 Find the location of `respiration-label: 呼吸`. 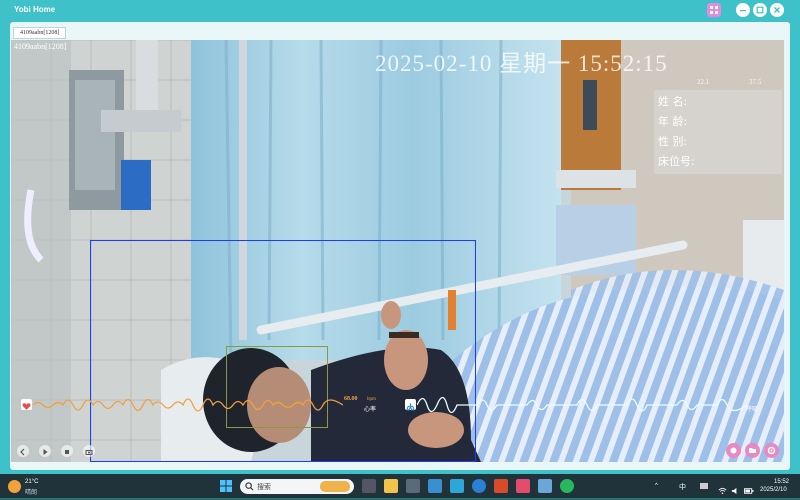

respiration-label: 呼吸 is located at coordinates (752, 409).